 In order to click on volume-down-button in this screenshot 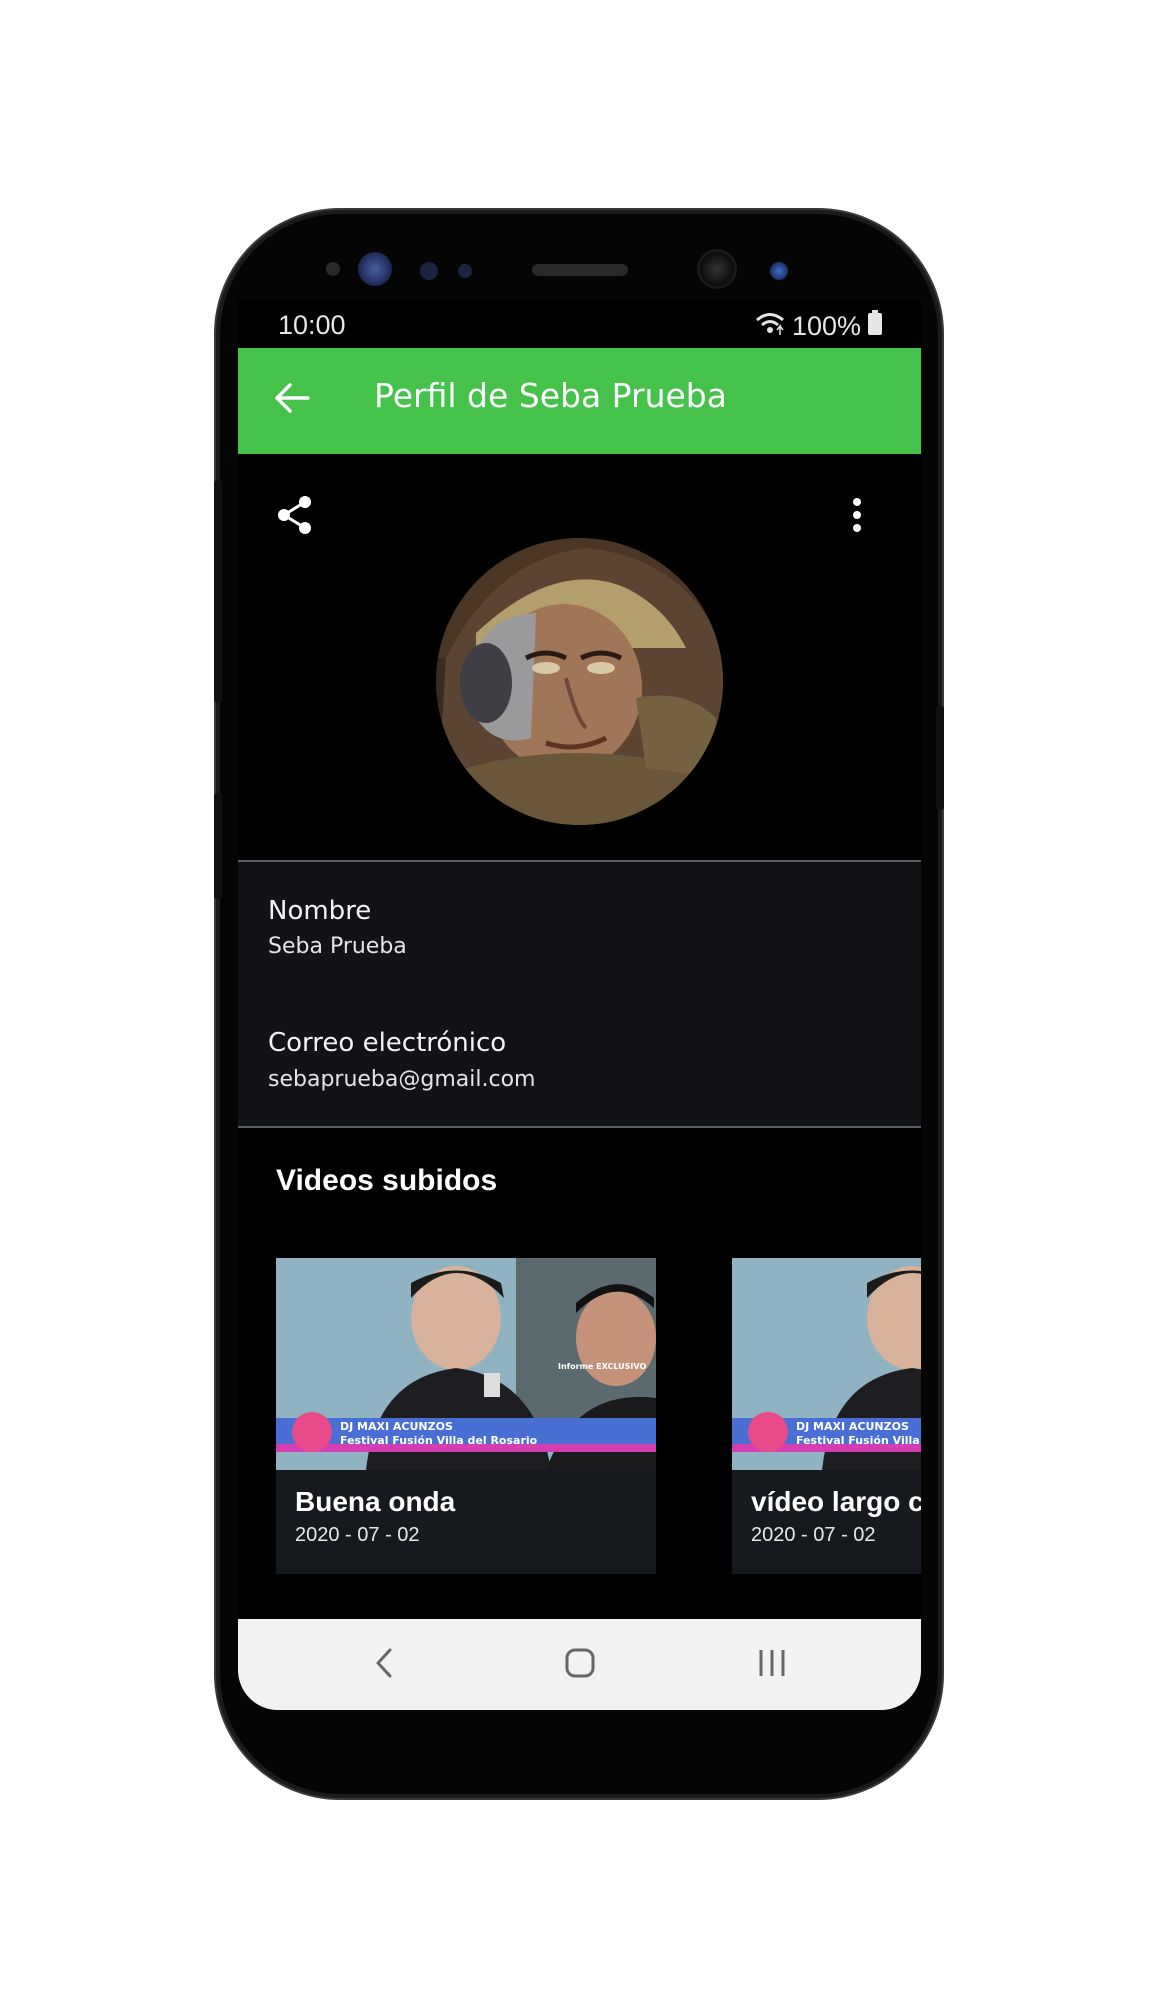, I will do `click(218, 846)`.